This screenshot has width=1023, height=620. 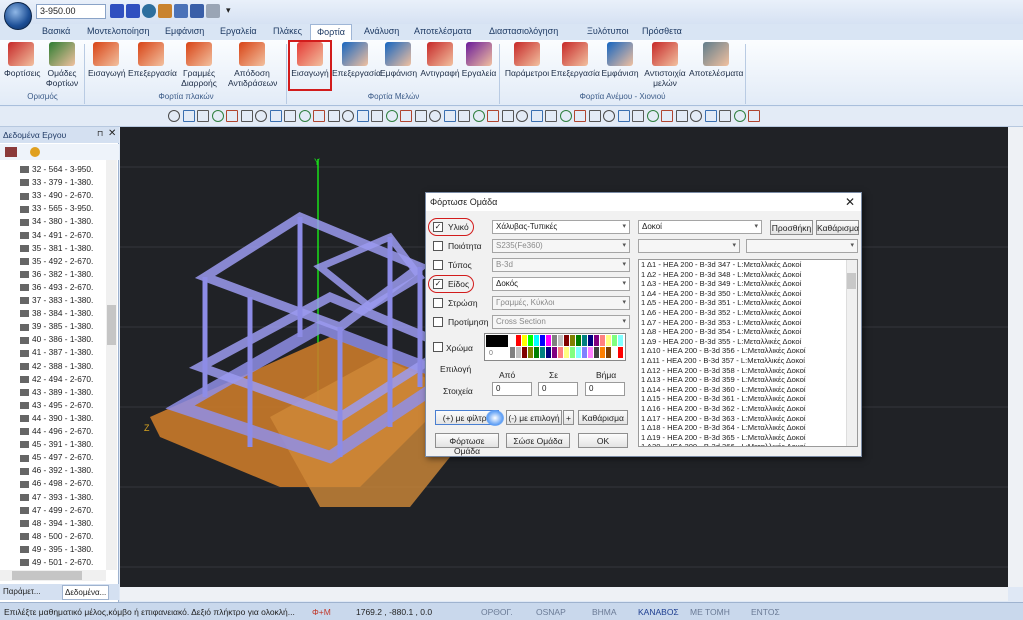 I want to click on close-icon: ✕, so click(x=112, y=133).